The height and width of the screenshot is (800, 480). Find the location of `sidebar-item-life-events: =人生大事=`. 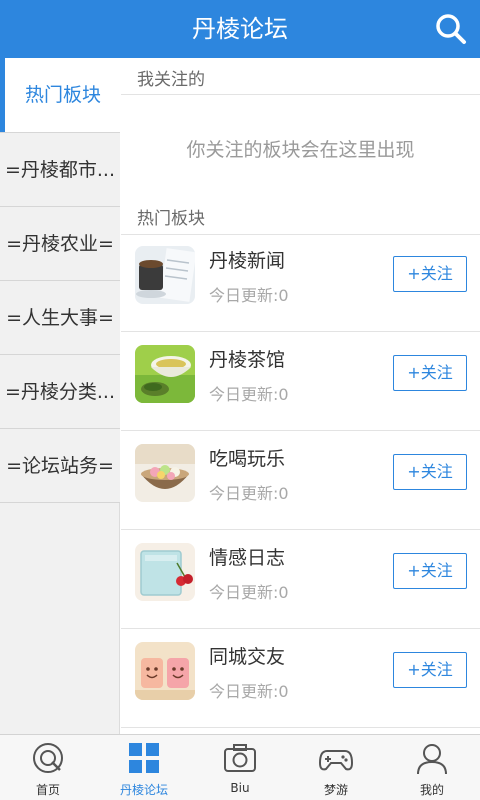

sidebar-item-life-events: =人生大事= is located at coordinates (60, 318).